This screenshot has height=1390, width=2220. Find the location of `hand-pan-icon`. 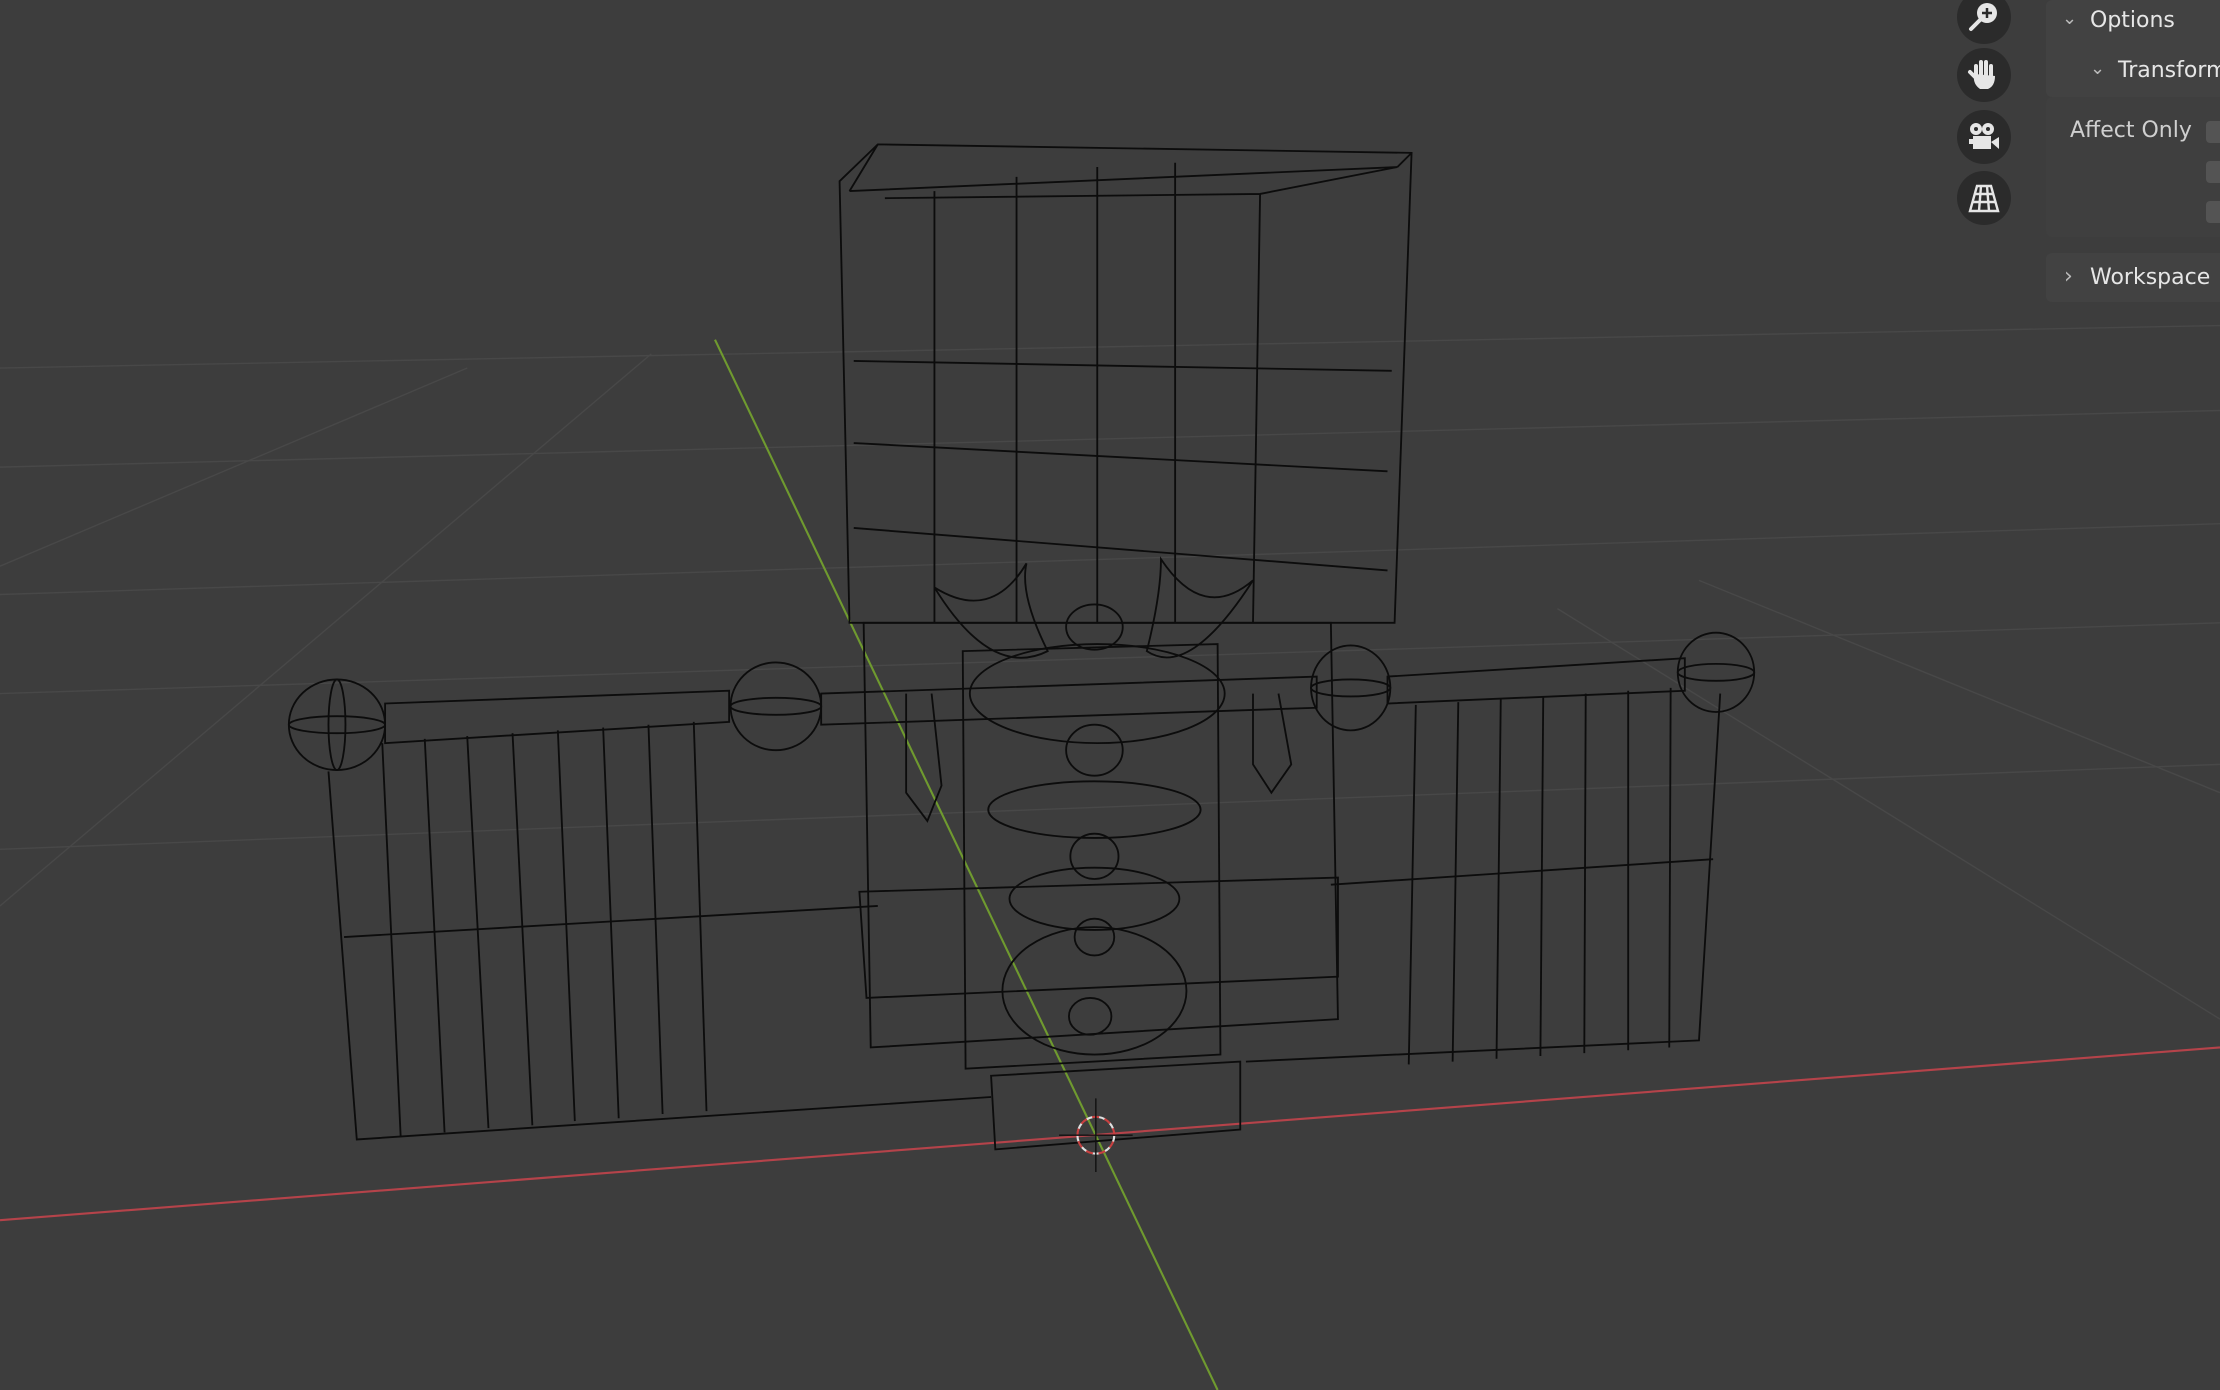

hand-pan-icon is located at coordinates (1981, 74).